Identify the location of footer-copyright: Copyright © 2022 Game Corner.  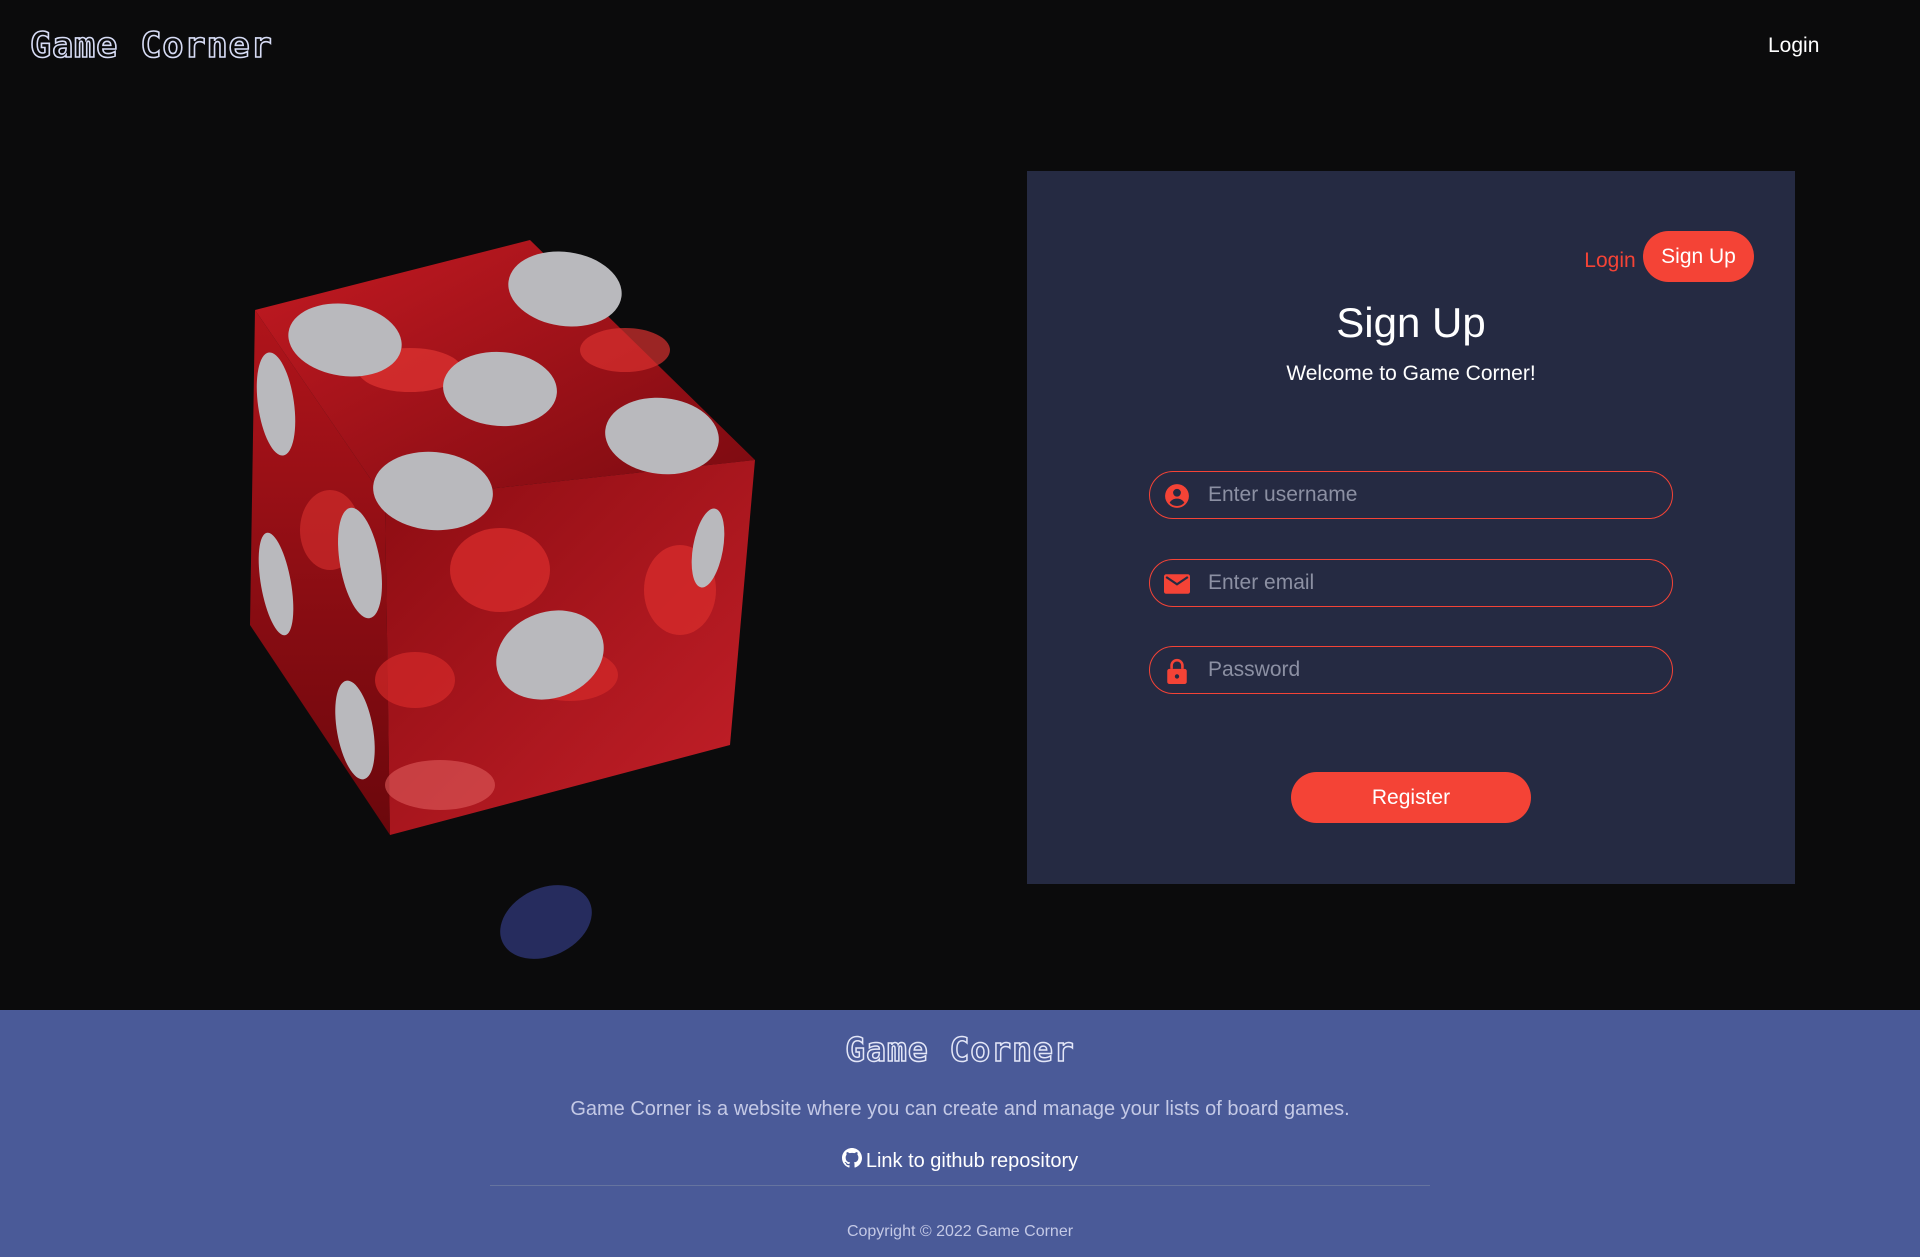
(960, 1231).